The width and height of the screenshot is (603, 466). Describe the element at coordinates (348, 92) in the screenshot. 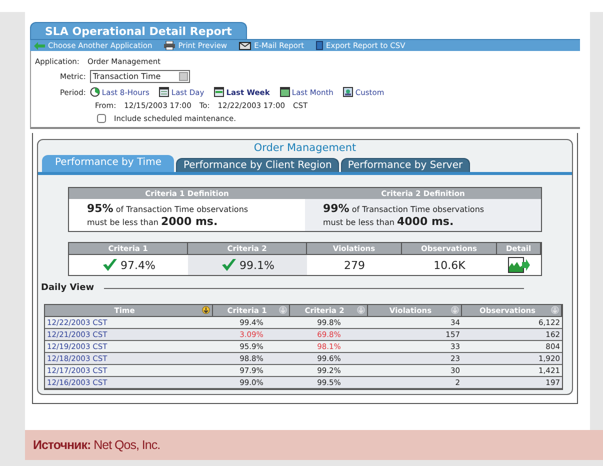

I see `picture-frame-icon` at that location.